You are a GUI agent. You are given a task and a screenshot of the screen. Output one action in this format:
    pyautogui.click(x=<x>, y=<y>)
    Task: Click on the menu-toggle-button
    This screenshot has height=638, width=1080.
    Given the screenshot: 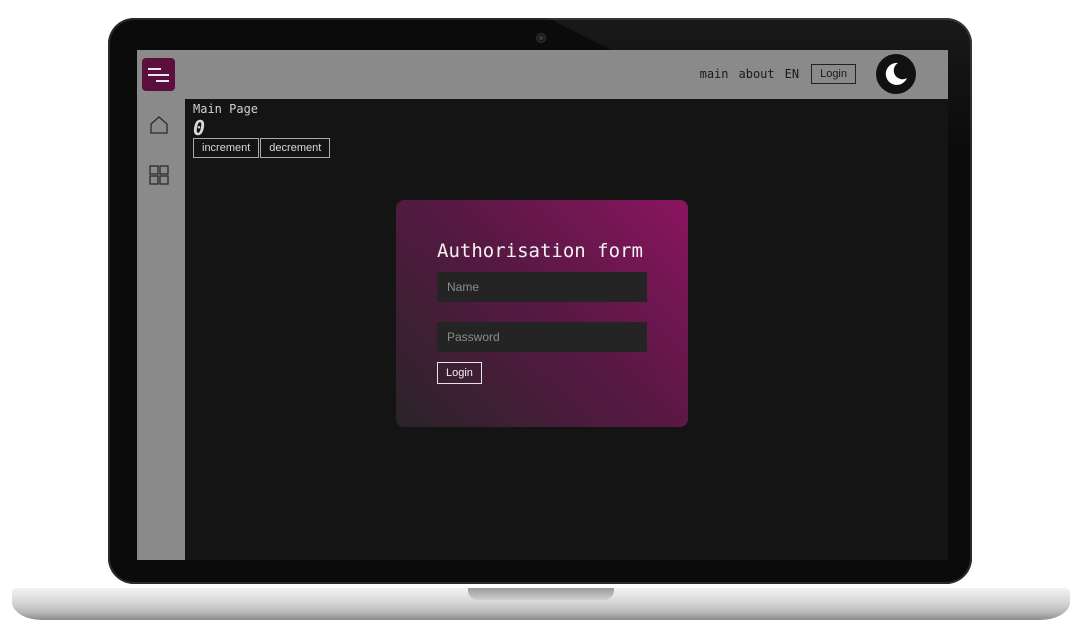 What is the action you would take?
    pyautogui.click(x=158, y=74)
    